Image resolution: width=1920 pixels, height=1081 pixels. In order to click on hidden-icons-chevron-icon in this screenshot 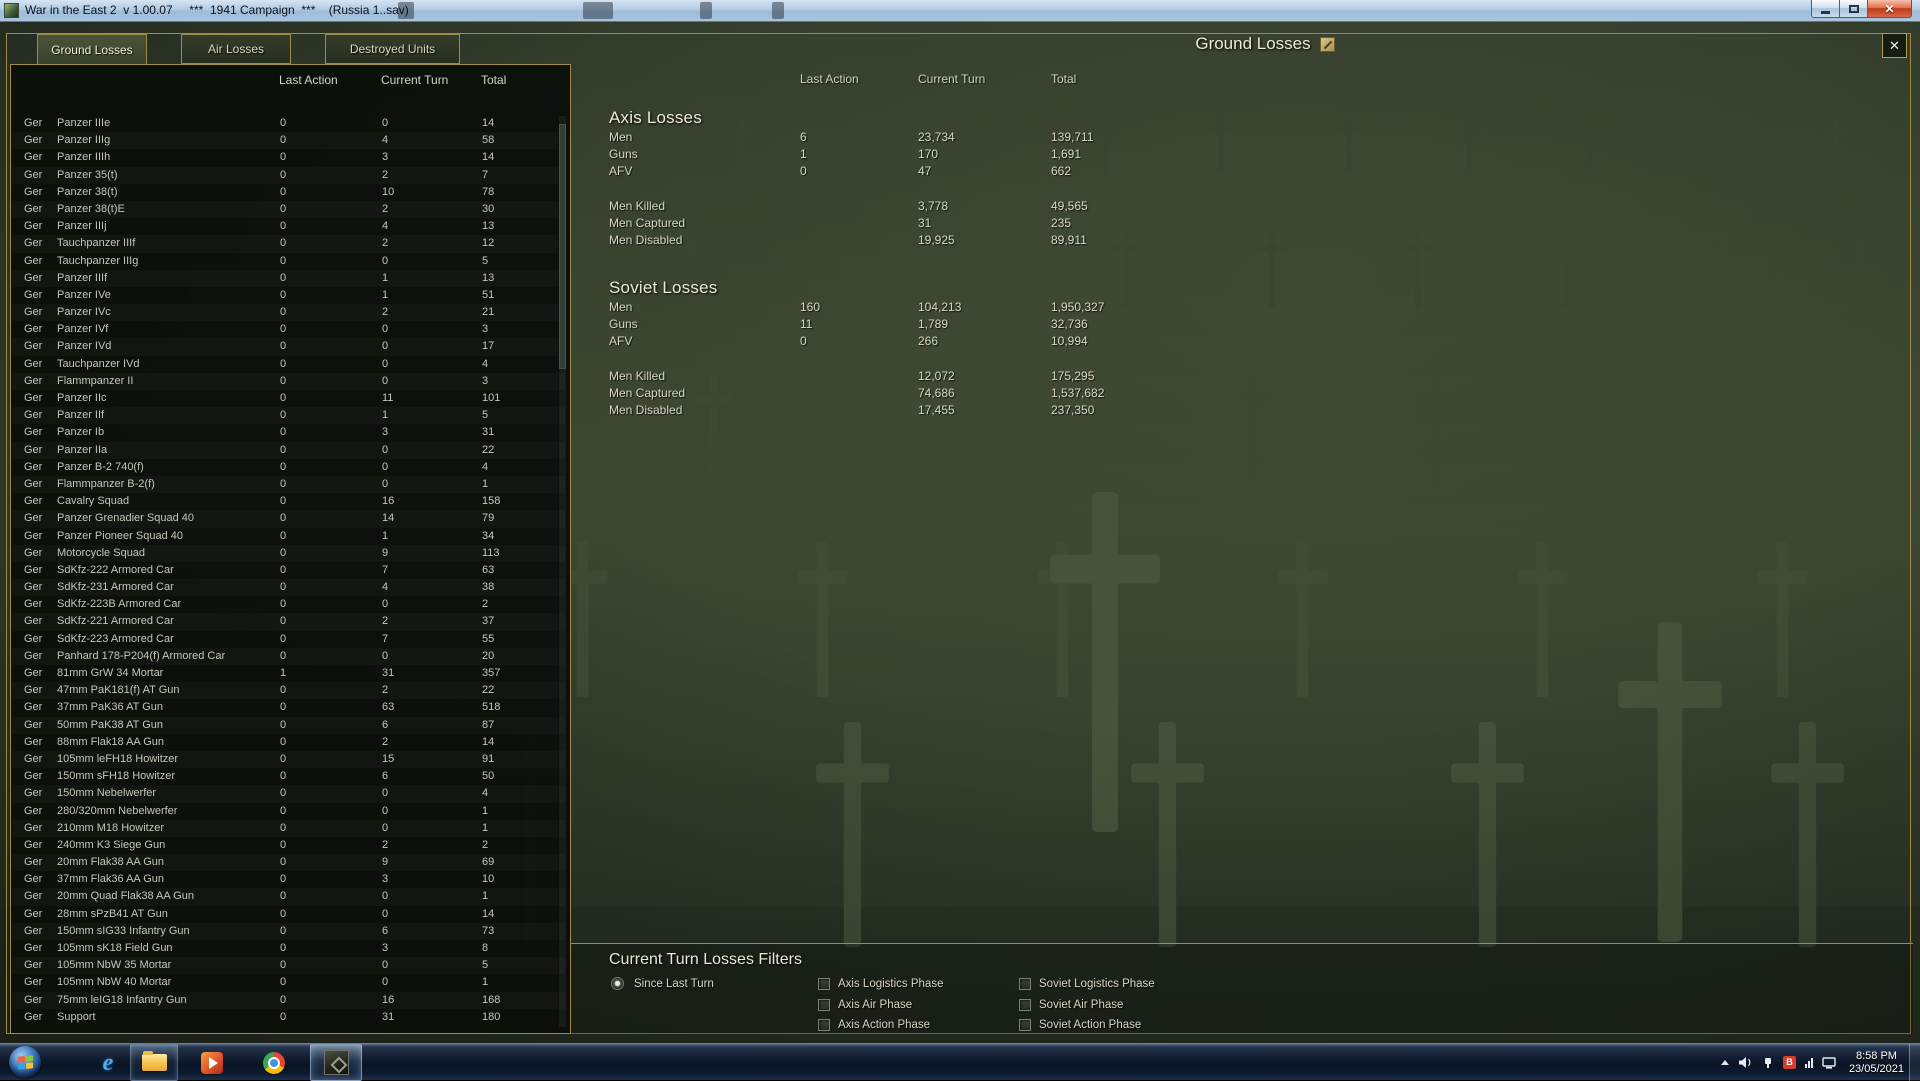, I will do `click(1724, 1062)`.